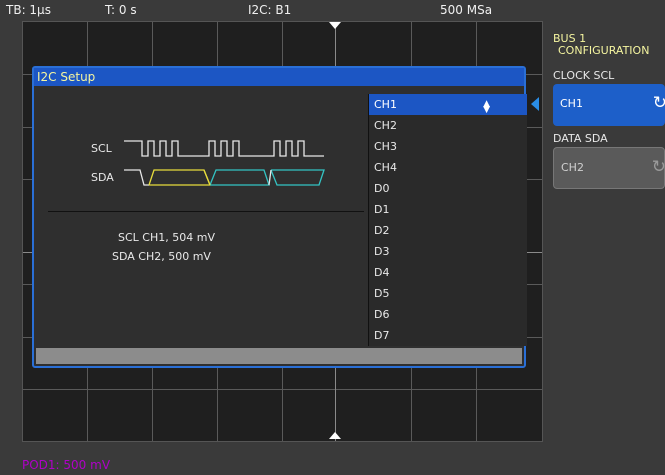  I want to click on dialog-status-bar, so click(279, 356).